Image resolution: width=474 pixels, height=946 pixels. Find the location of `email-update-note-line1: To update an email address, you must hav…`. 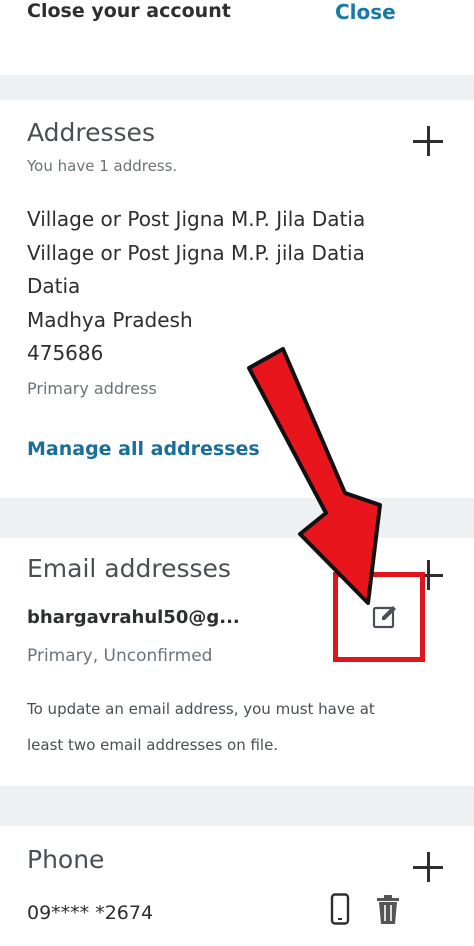

email-update-note-line1: To update an email address, you must hav… is located at coordinates (201, 709).